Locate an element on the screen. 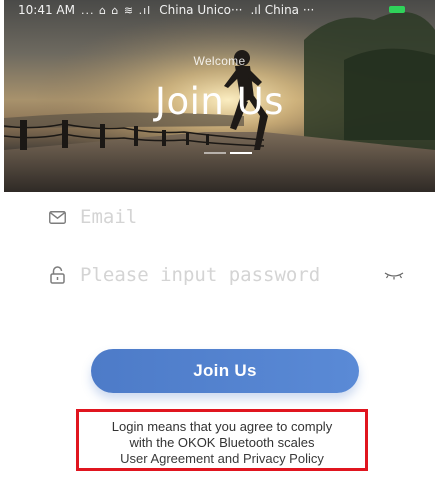 The width and height of the screenshot is (437, 477). email-input is located at coordinates (225, 217).